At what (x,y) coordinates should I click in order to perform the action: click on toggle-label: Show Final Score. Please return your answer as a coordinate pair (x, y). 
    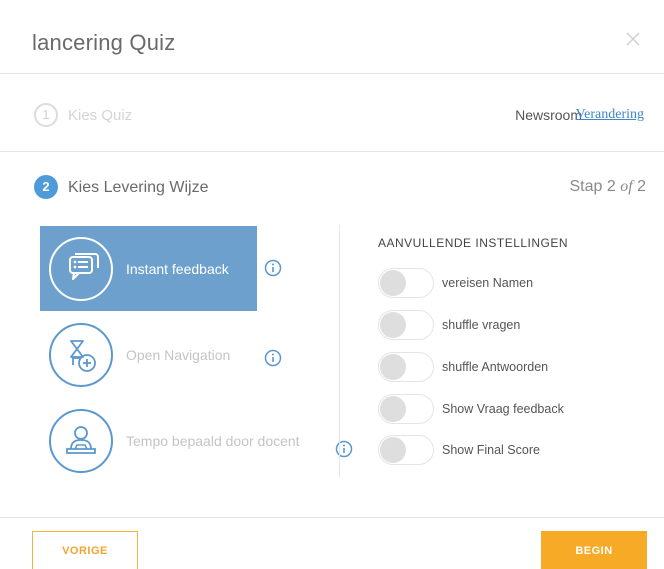
    Looking at the image, I should click on (491, 450).